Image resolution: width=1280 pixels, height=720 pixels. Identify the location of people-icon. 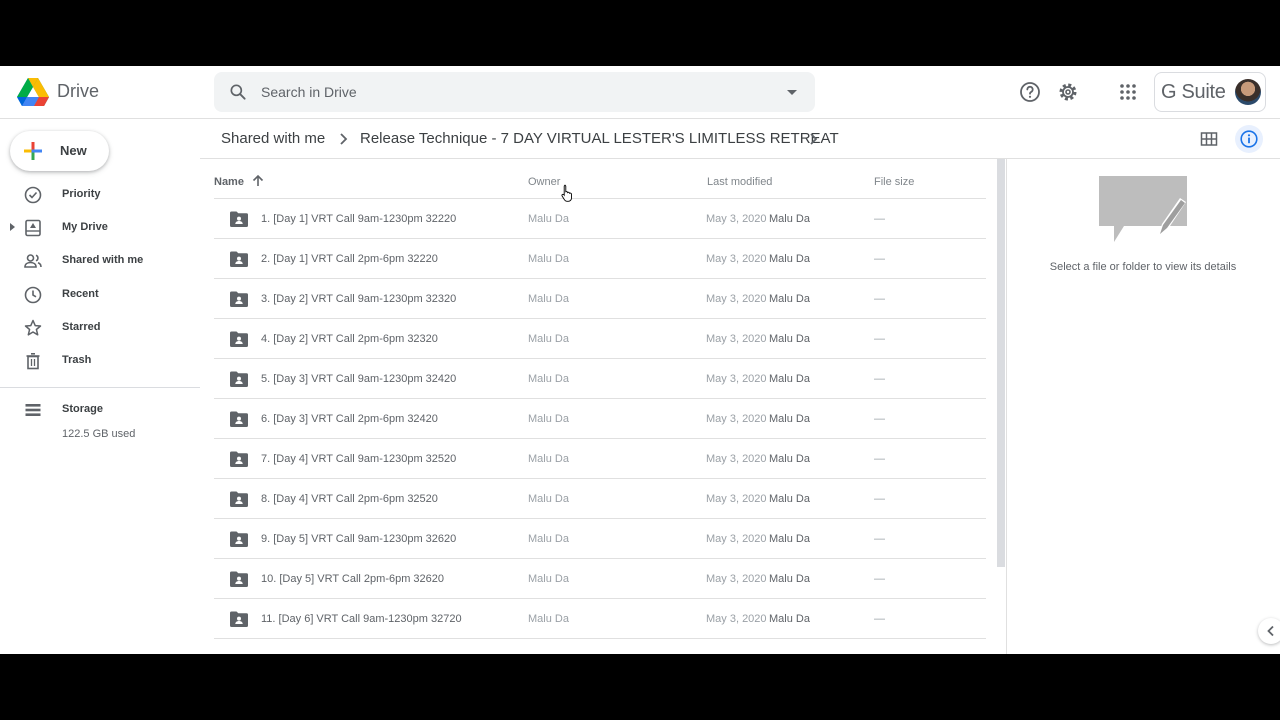
(33, 261).